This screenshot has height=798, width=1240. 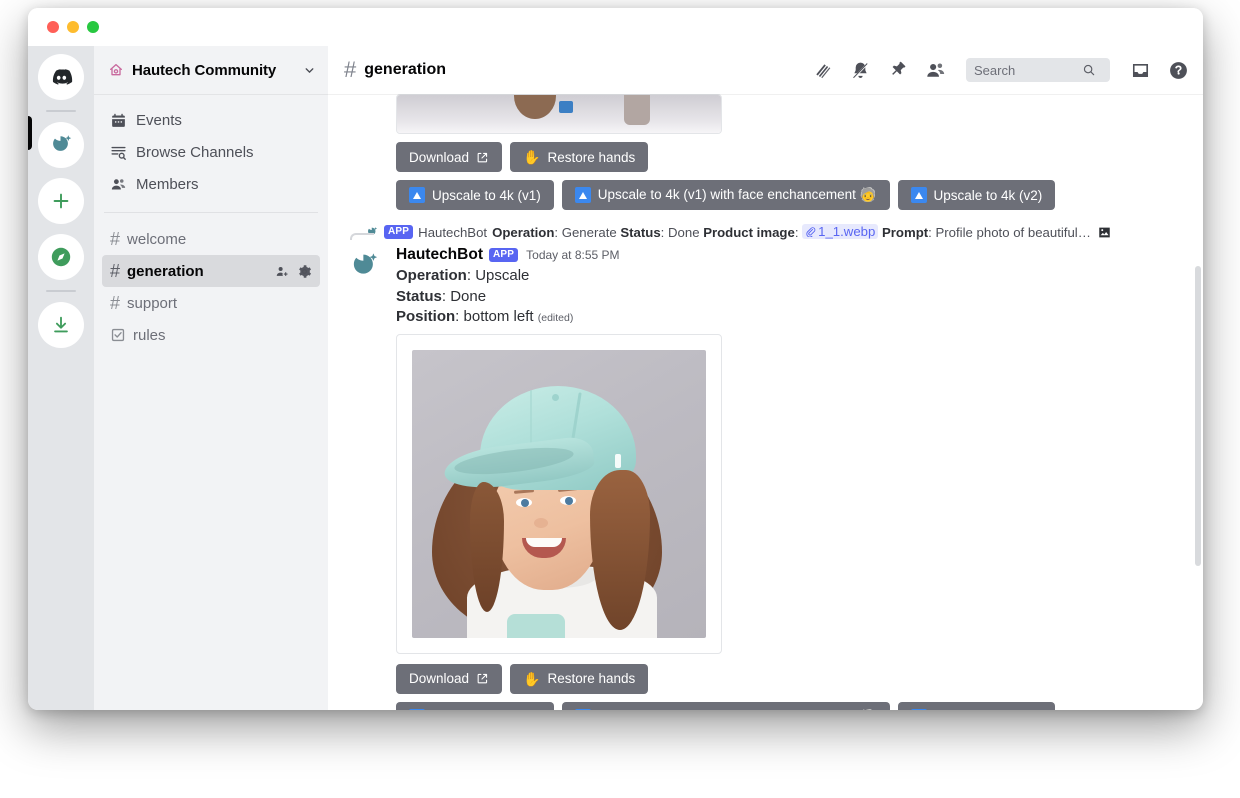 What do you see at coordinates (211, 271) in the screenshot?
I see `sidebar-channel-generation: # generation` at bounding box center [211, 271].